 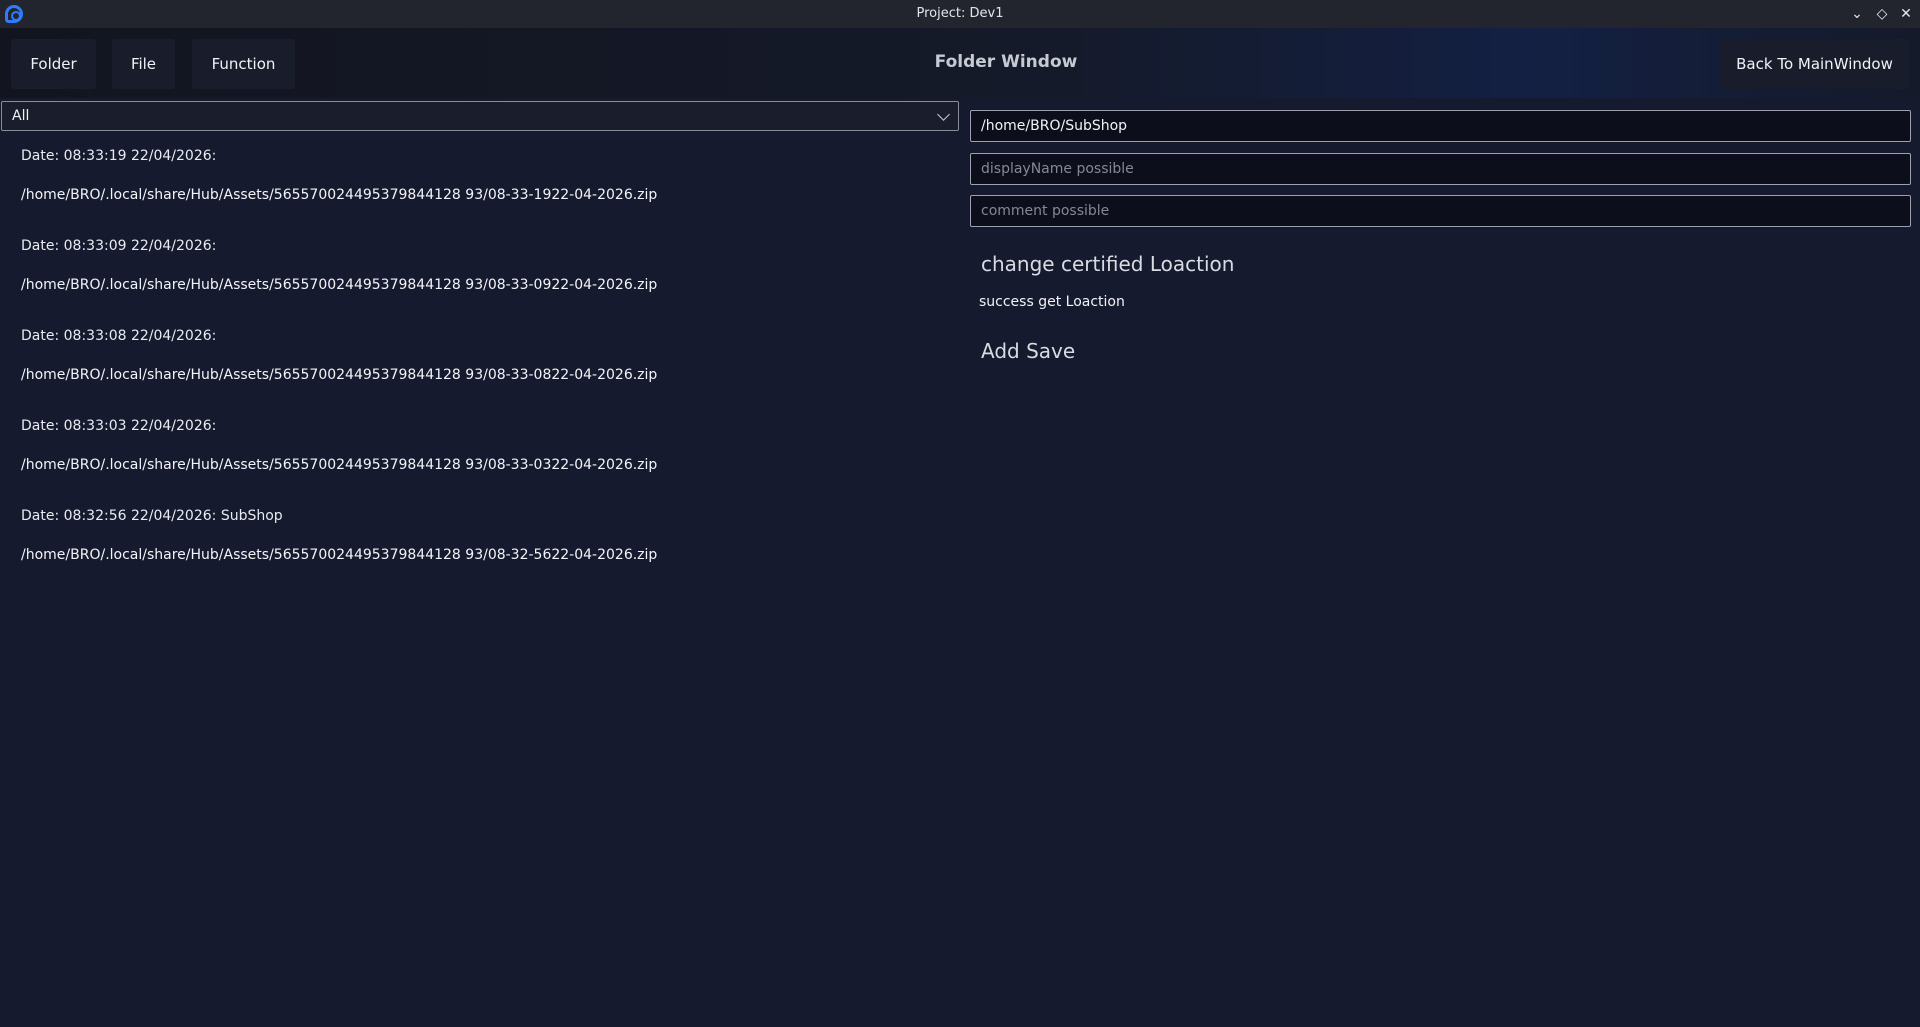 What do you see at coordinates (1857, 14) in the screenshot?
I see `minimize-icon: ⌄` at bounding box center [1857, 14].